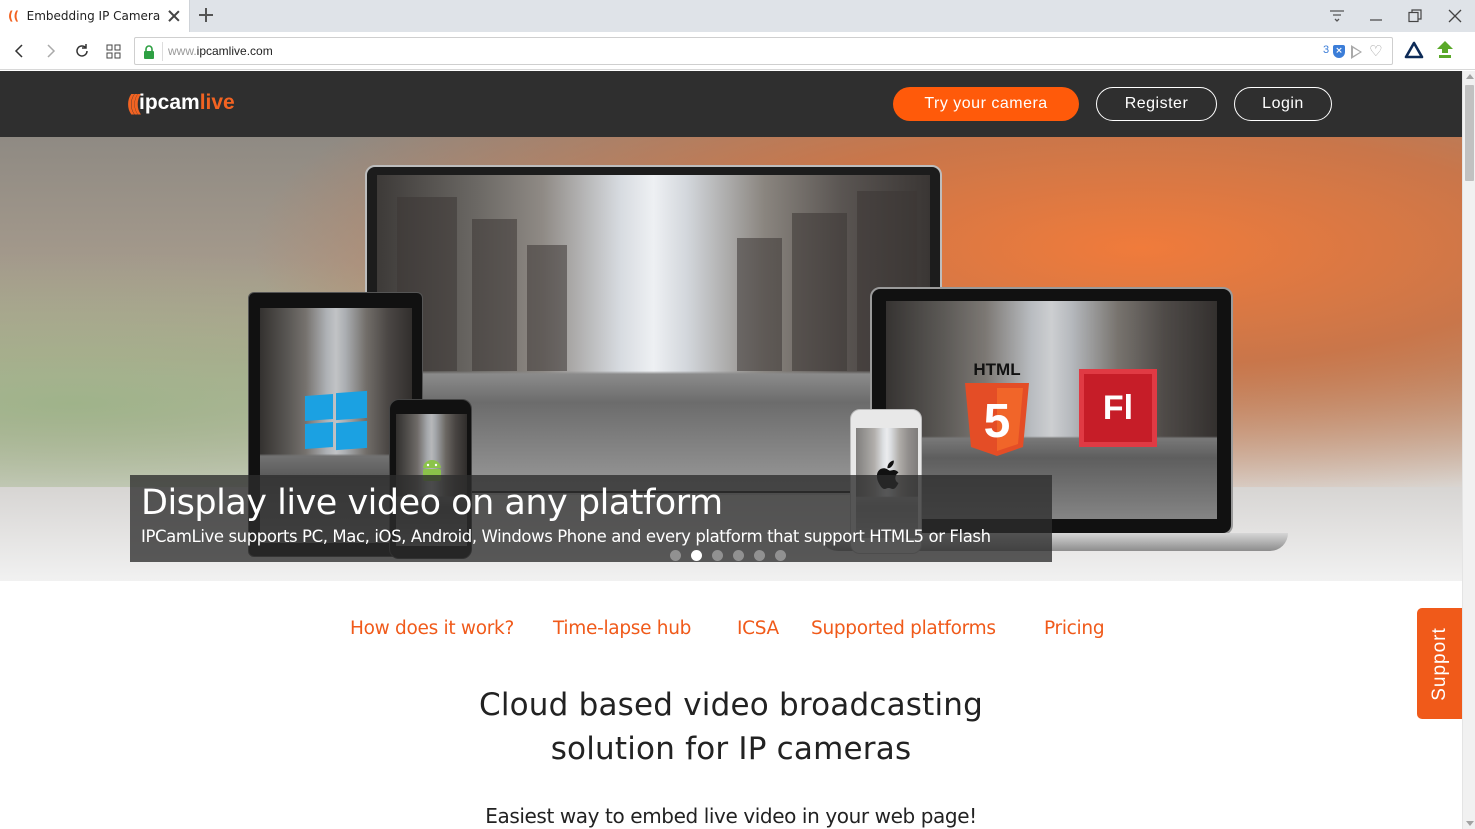 Image resolution: width=1475 pixels, height=829 pixels. What do you see at coordinates (1376, 16) in the screenshot?
I see `minimize-icon` at bounding box center [1376, 16].